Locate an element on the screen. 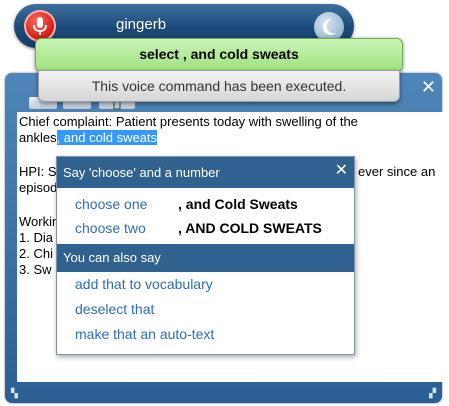 This screenshot has width=449, height=406. resize-grip-icon: ▚ is located at coordinates (14, 393).